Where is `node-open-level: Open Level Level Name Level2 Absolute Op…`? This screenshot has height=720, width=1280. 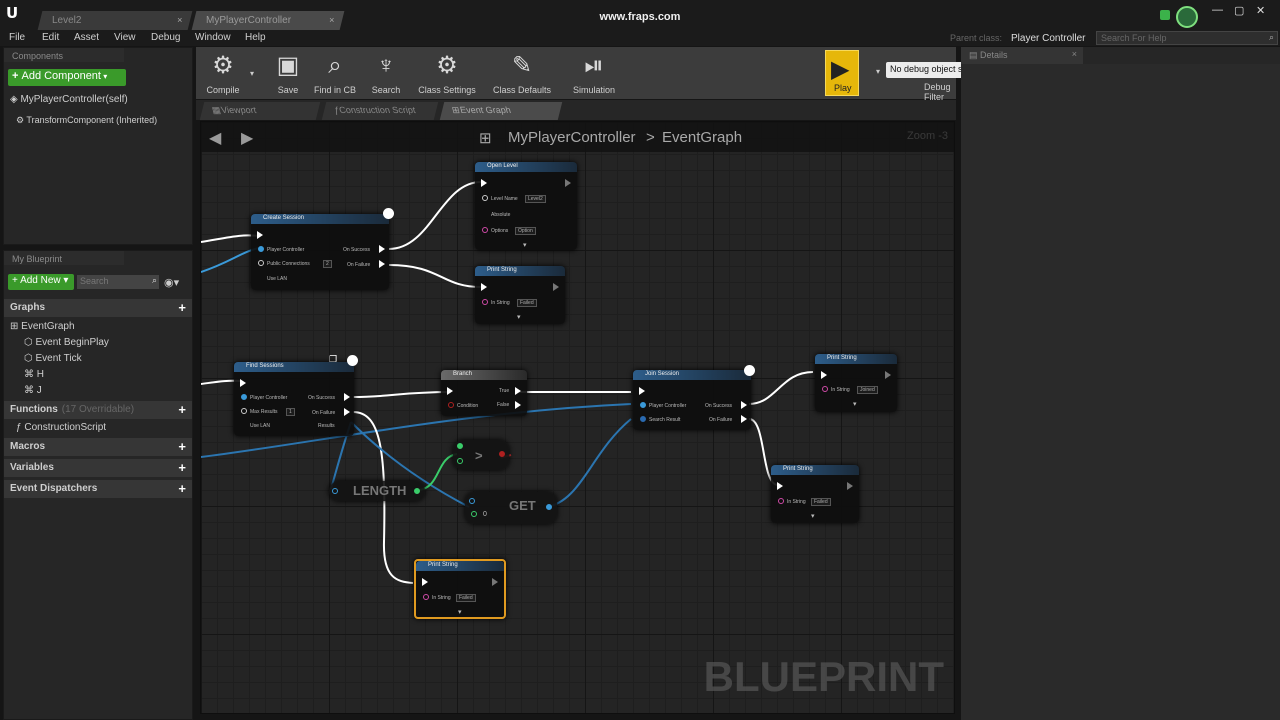
node-open-level: Open Level Level Name Level2 Absolute Op… is located at coordinates (526, 206).